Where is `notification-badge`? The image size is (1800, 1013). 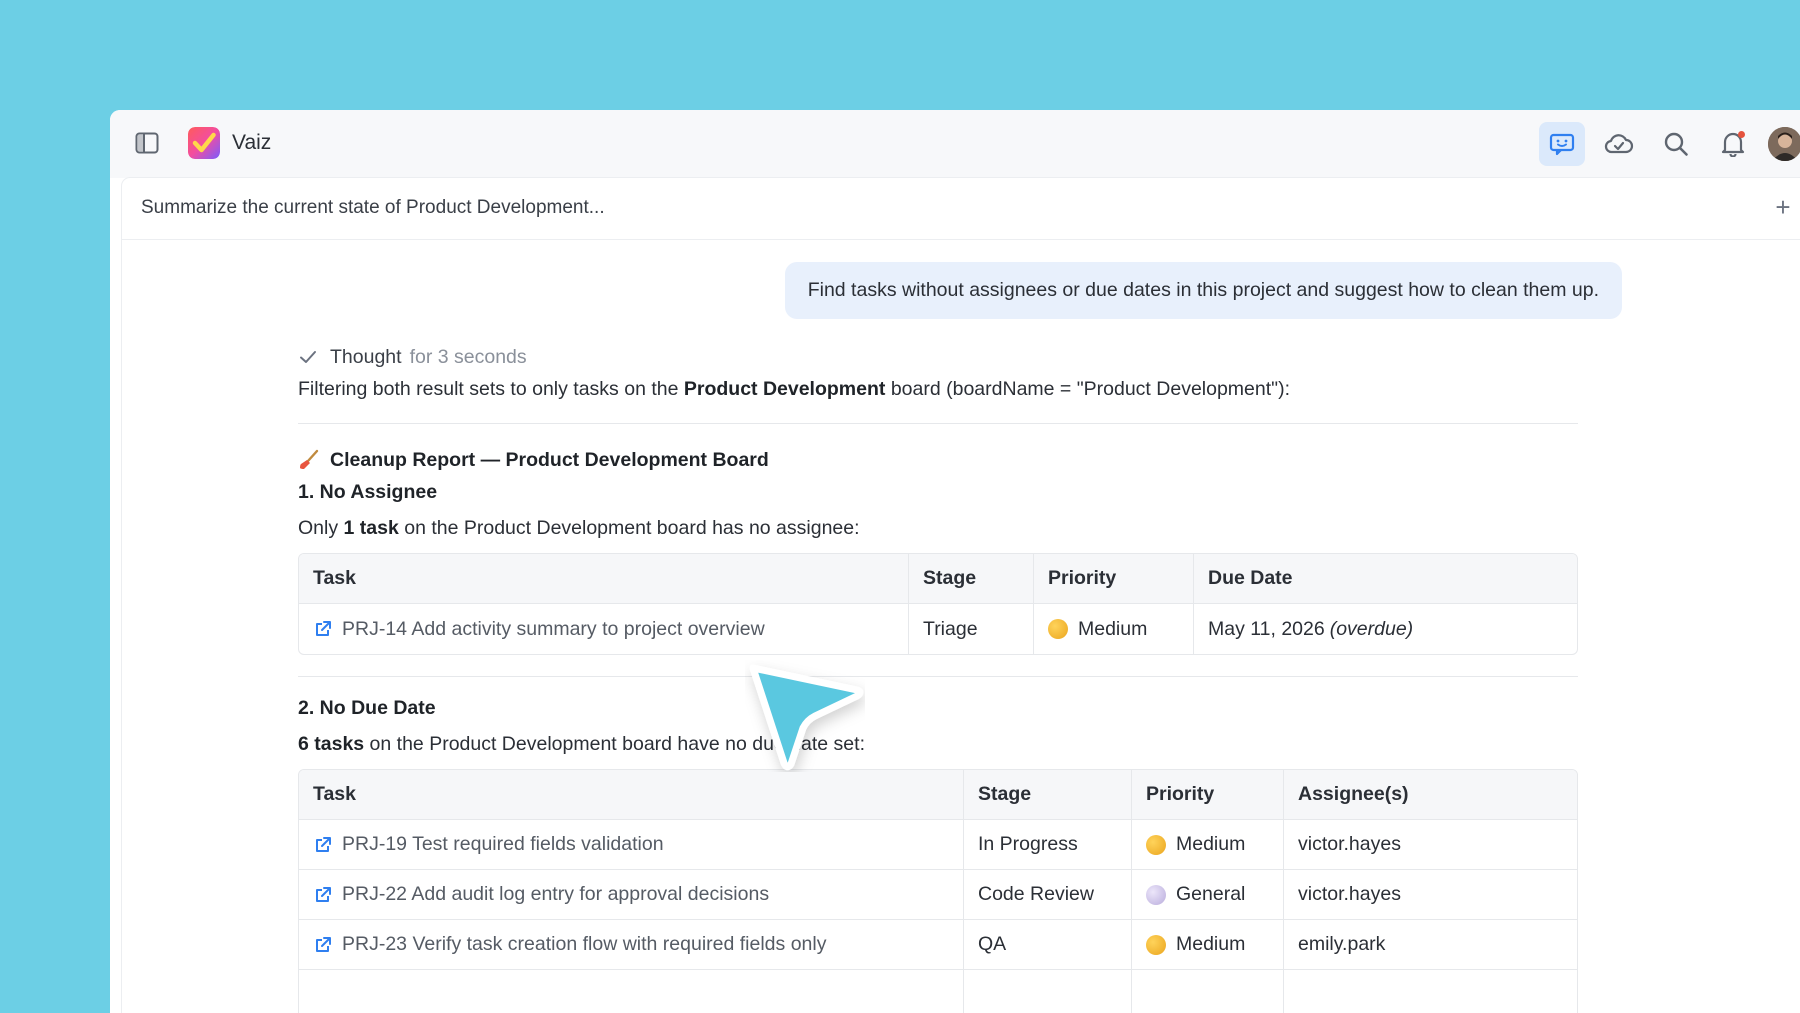
notification-badge is located at coordinates (1741, 134).